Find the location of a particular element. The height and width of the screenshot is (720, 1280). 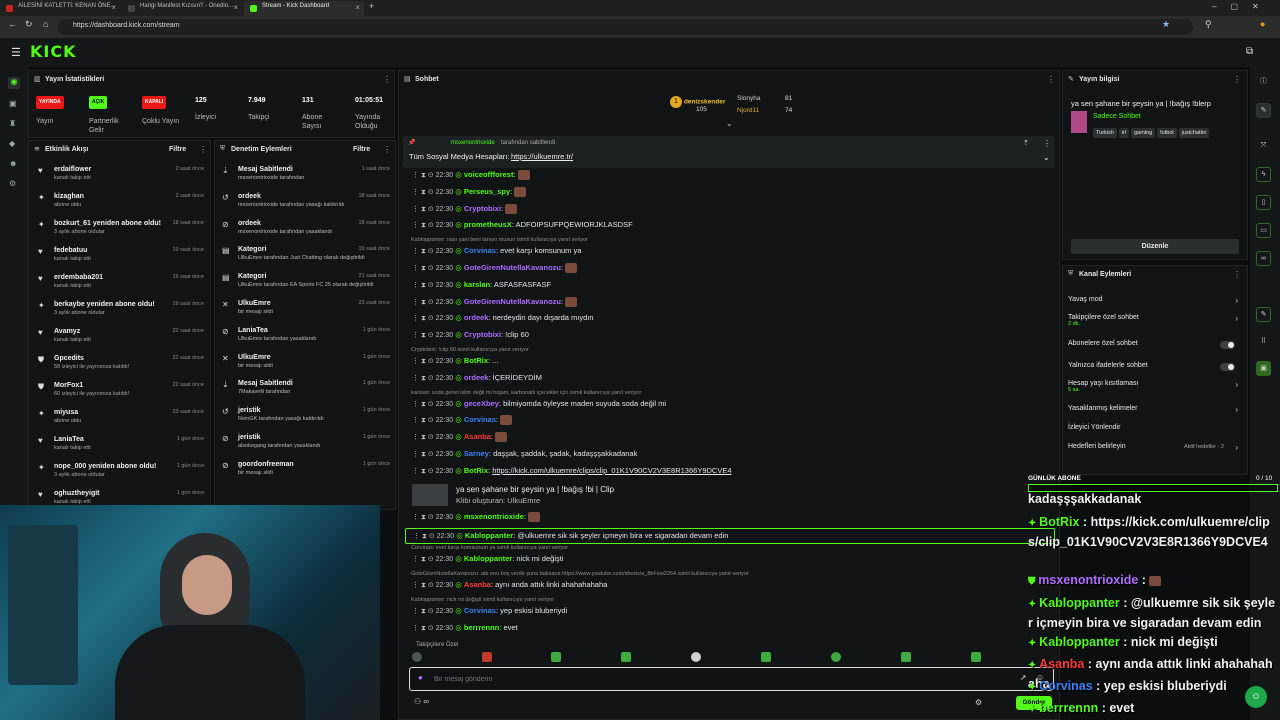

chat-username: GoteGirenNutellaKavanozu is located at coordinates (512, 301).